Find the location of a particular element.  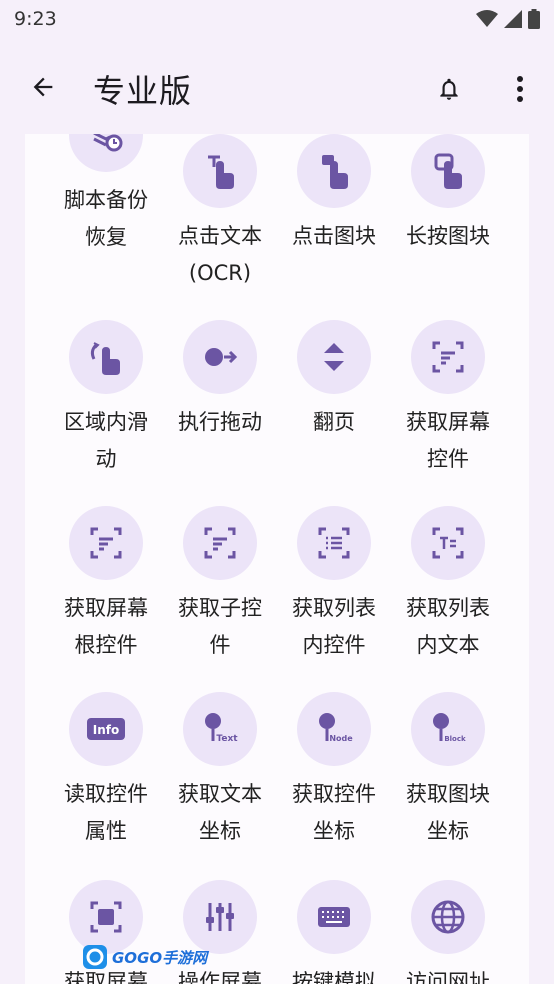

keyboard-icon is located at coordinates (334, 917).